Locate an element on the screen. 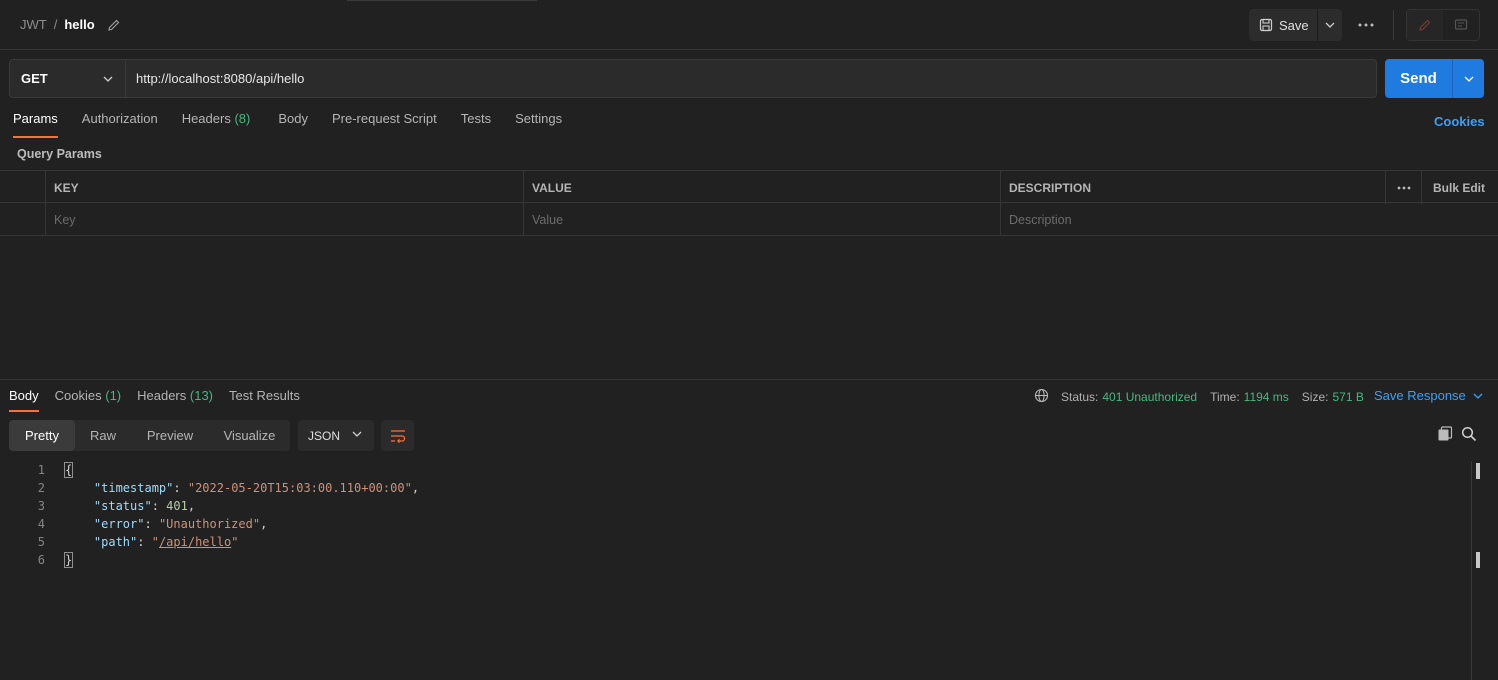 Image resolution: width=1498 pixels, height=680 pixels. table-row: Key Value Description is located at coordinates (749, 219).